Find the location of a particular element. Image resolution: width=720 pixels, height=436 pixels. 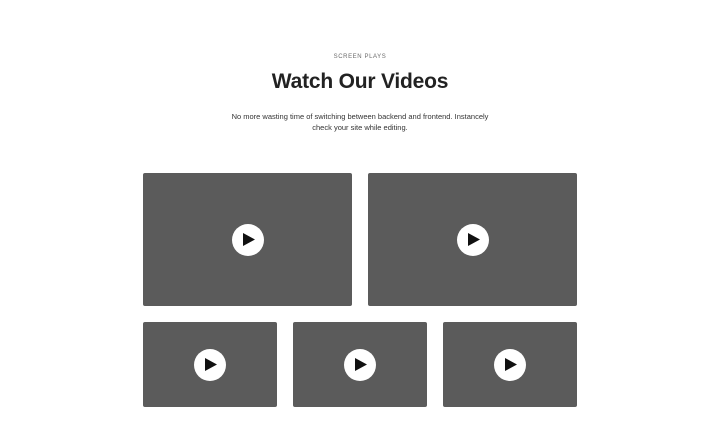

section-title: Watch Our Videos is located at coordinates (360, 81).